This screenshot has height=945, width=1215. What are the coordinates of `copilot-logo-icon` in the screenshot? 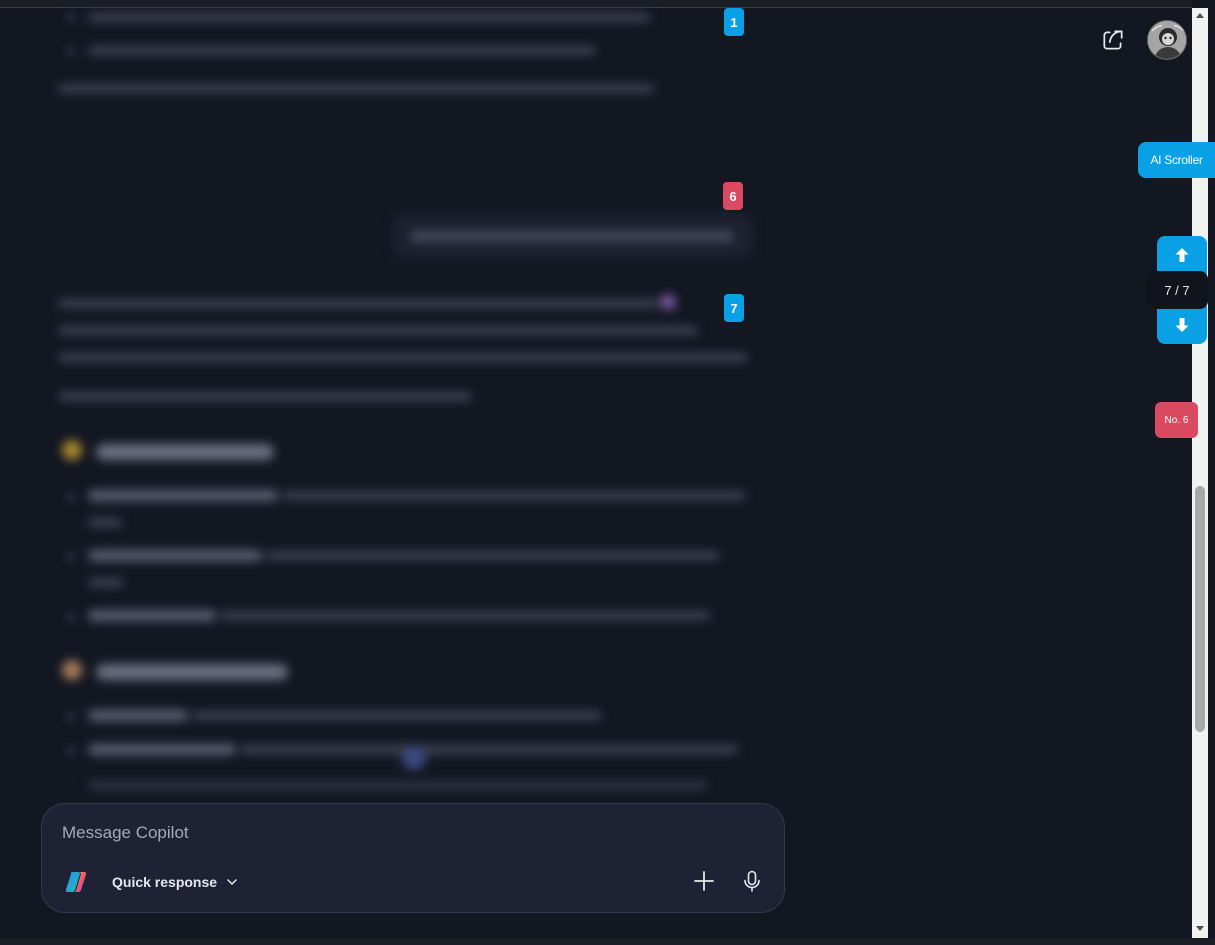 It's located at (76, 882).